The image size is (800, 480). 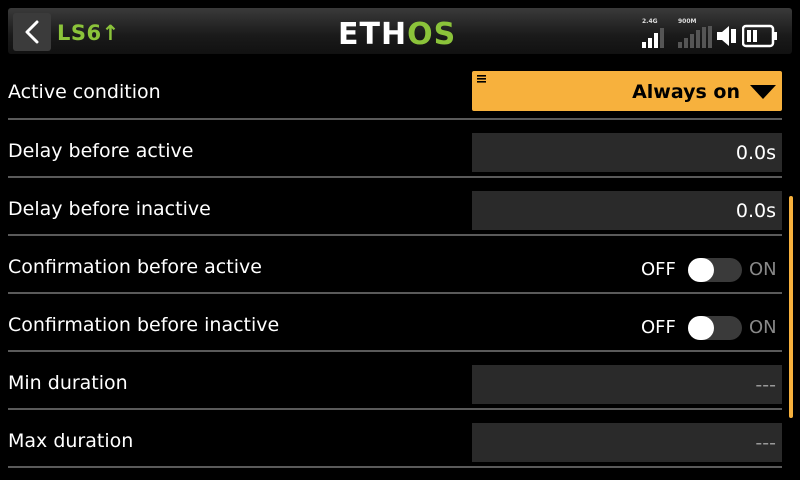 What do you see at coordinates (88, 33) in the screenshot?
I see `screen-title: LS6↑` at bounding box center [88, 33].